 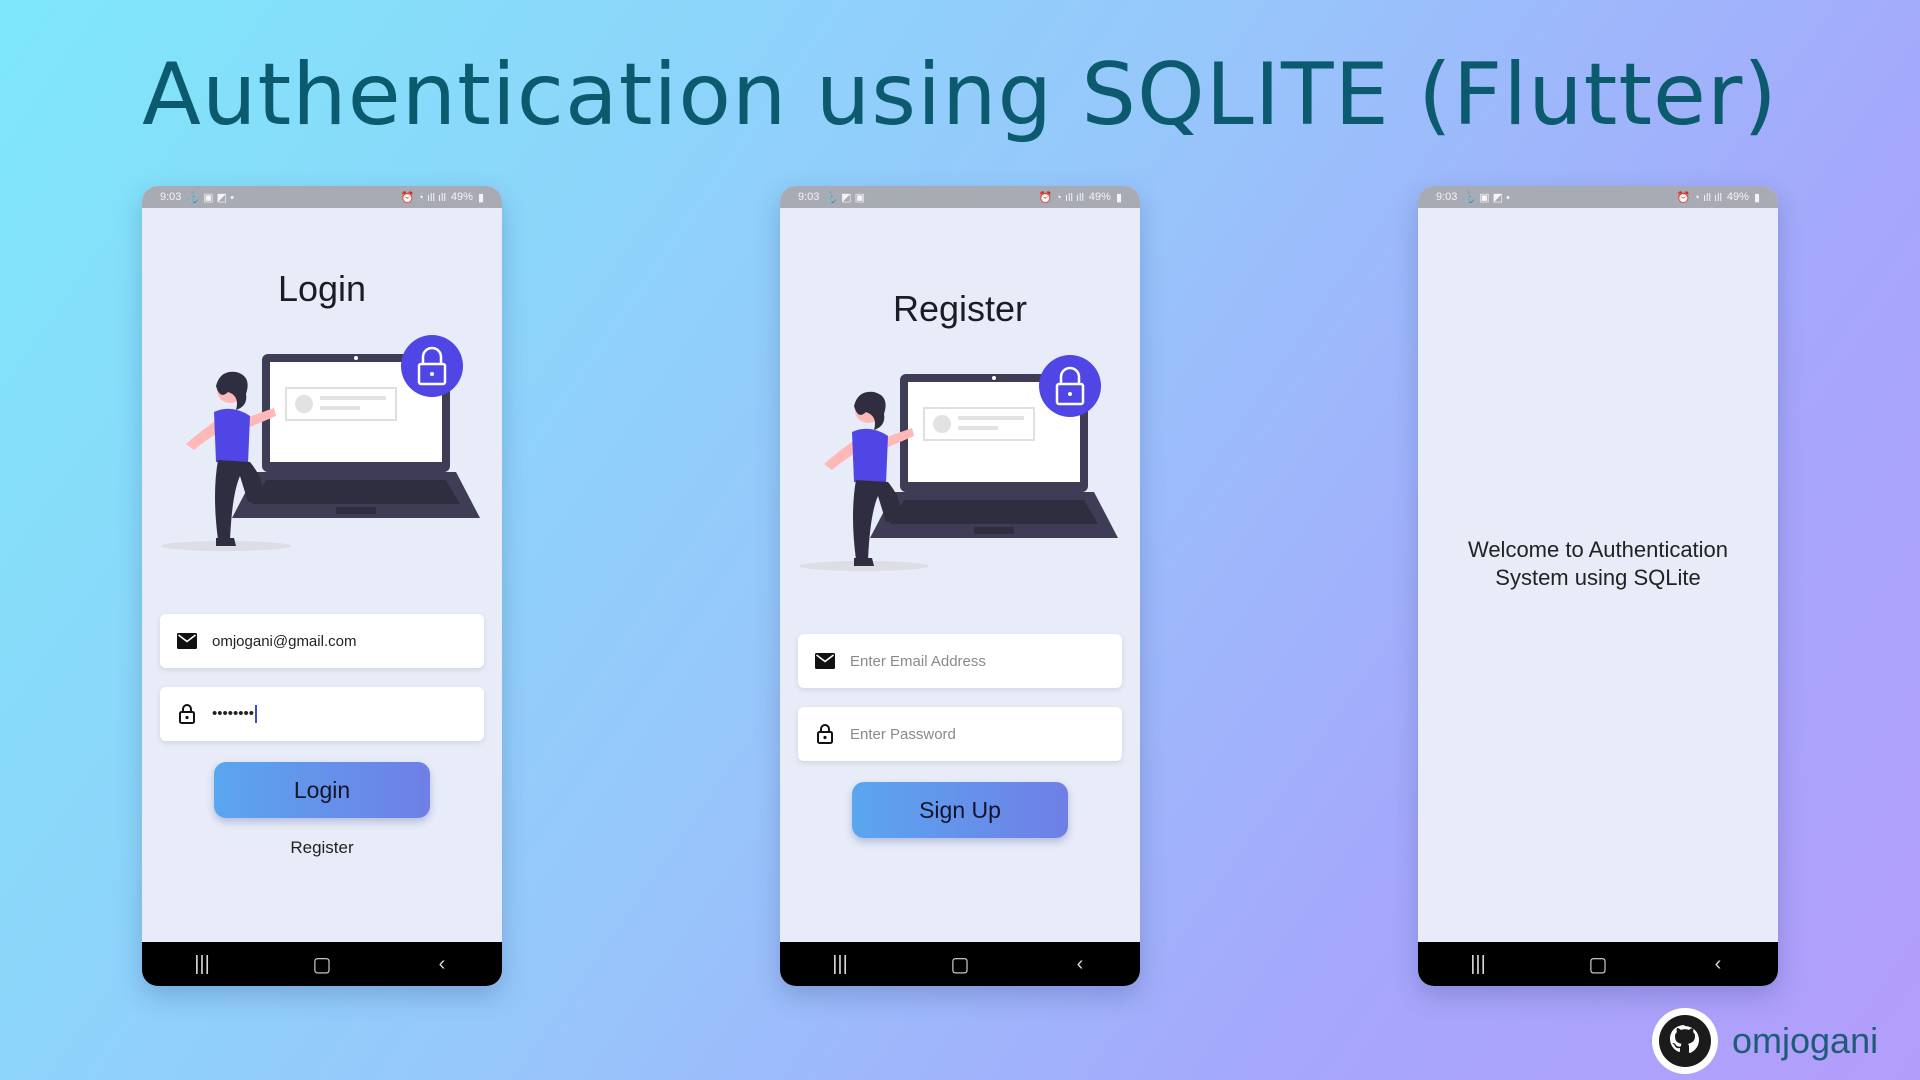 What do you see at coordinates (1598, 549) in the screenshot?
I see `welcome-line-1: Welcome to Authentication` at bounding box center [1598, 549].